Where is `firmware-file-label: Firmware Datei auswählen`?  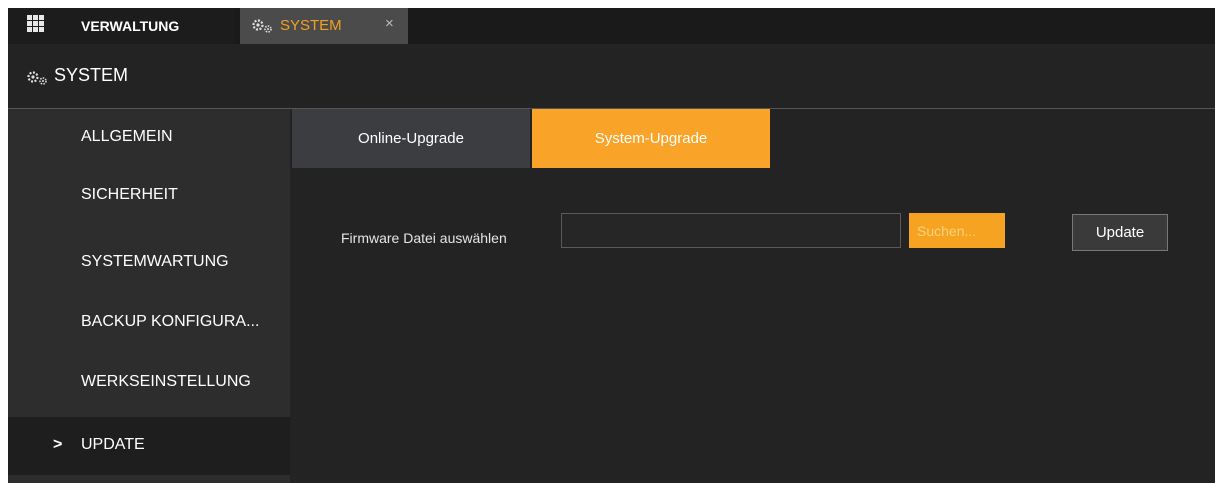
firmware-file-label: Firmware Datei auswählen is located at coordinates (424, 238).